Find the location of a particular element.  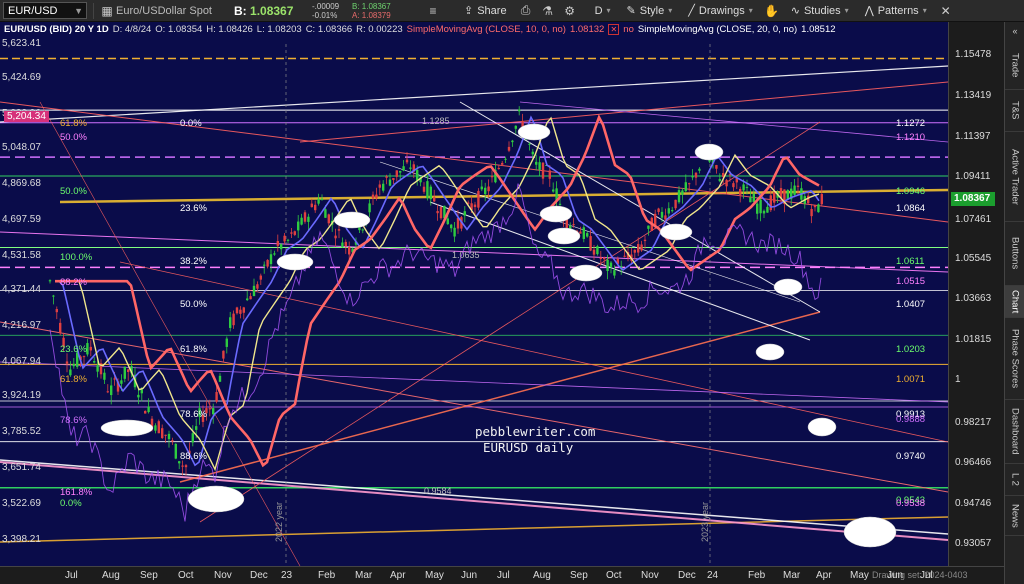

gear-icon: ⚙ is located at coordinates (570, 11).